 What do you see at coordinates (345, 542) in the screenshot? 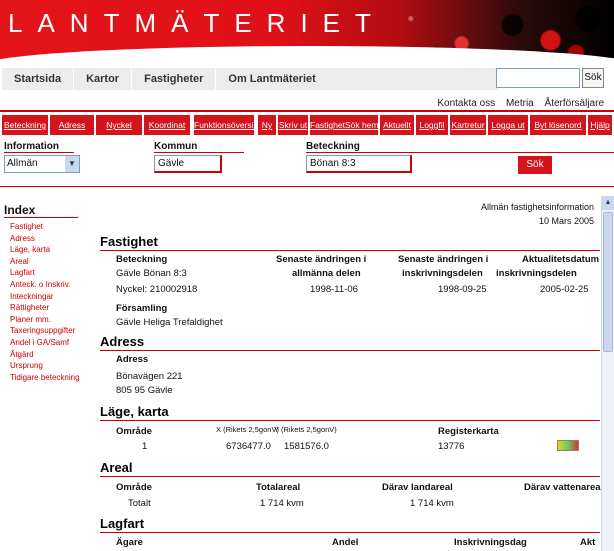
I see `col-header-andel: Andel` at bounding box center [345, 542].